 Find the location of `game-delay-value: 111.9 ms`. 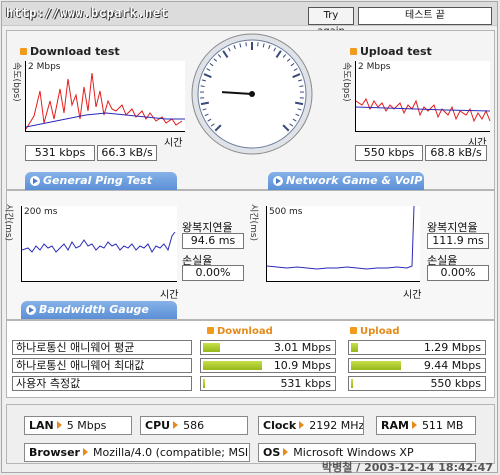

game-delay-value: 111.9 ms is located at coordinates (458, 241).